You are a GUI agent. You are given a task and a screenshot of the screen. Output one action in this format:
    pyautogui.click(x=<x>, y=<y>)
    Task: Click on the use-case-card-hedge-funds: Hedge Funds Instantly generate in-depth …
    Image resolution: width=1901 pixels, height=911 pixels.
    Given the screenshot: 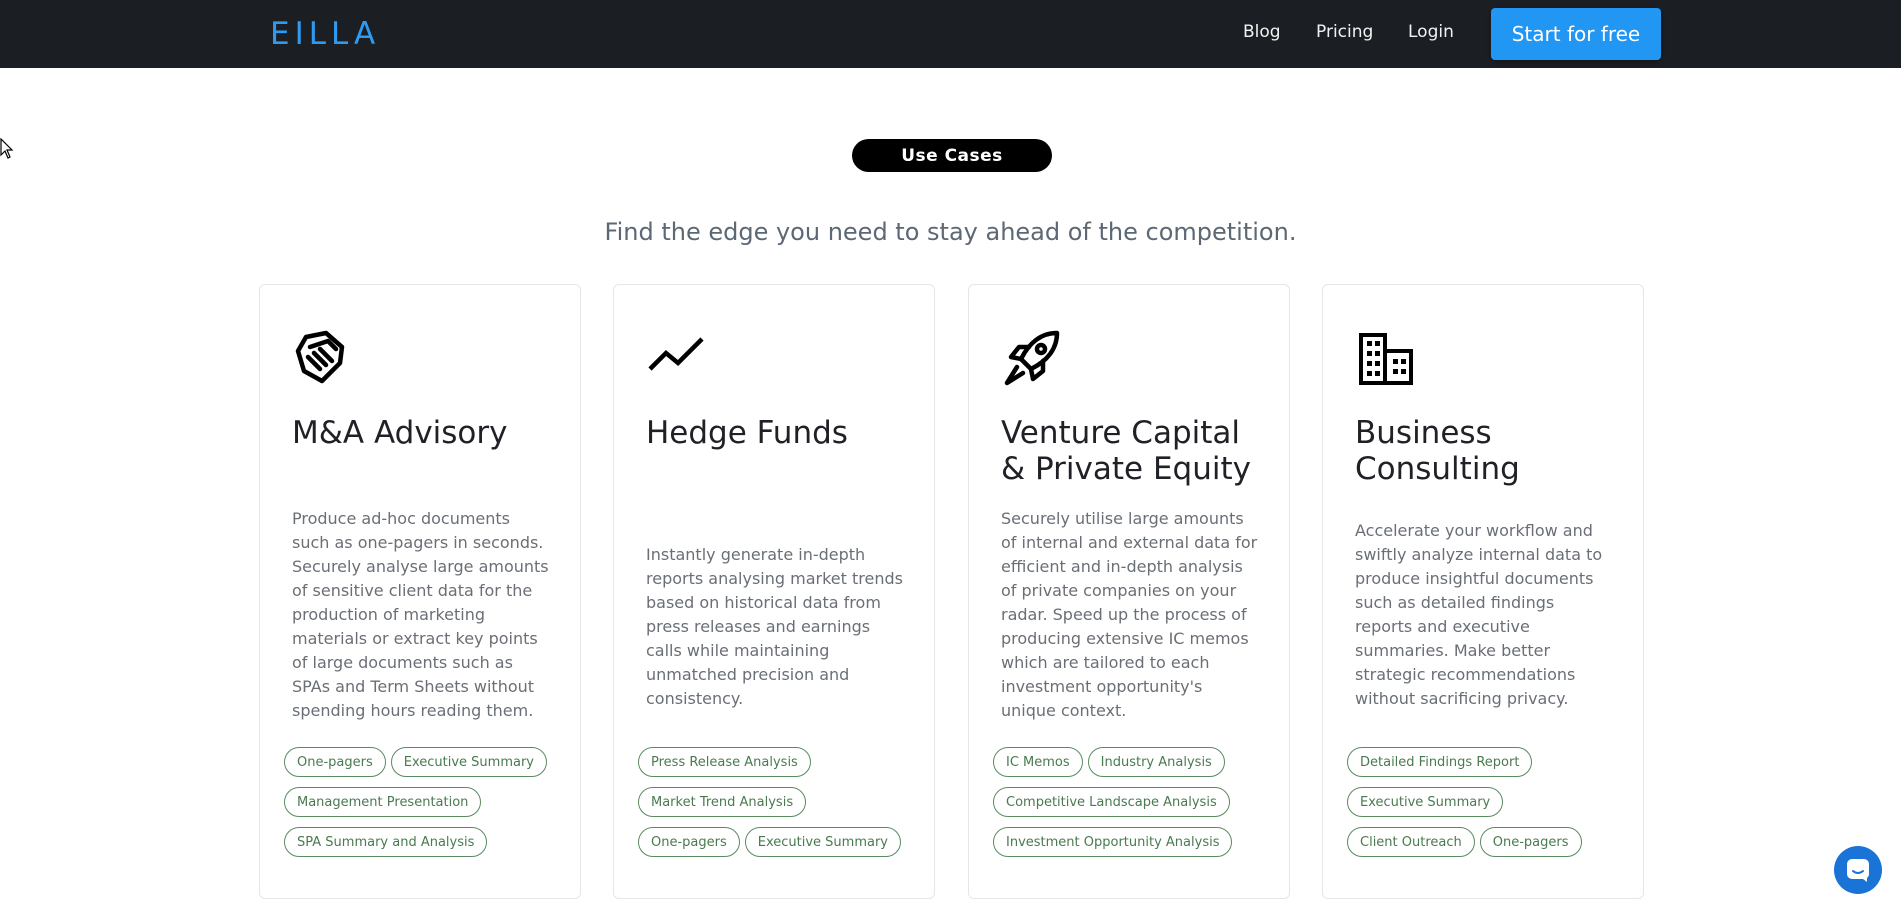 What is the action you would take?
    pyautogui.click(x=774, y=591)
    